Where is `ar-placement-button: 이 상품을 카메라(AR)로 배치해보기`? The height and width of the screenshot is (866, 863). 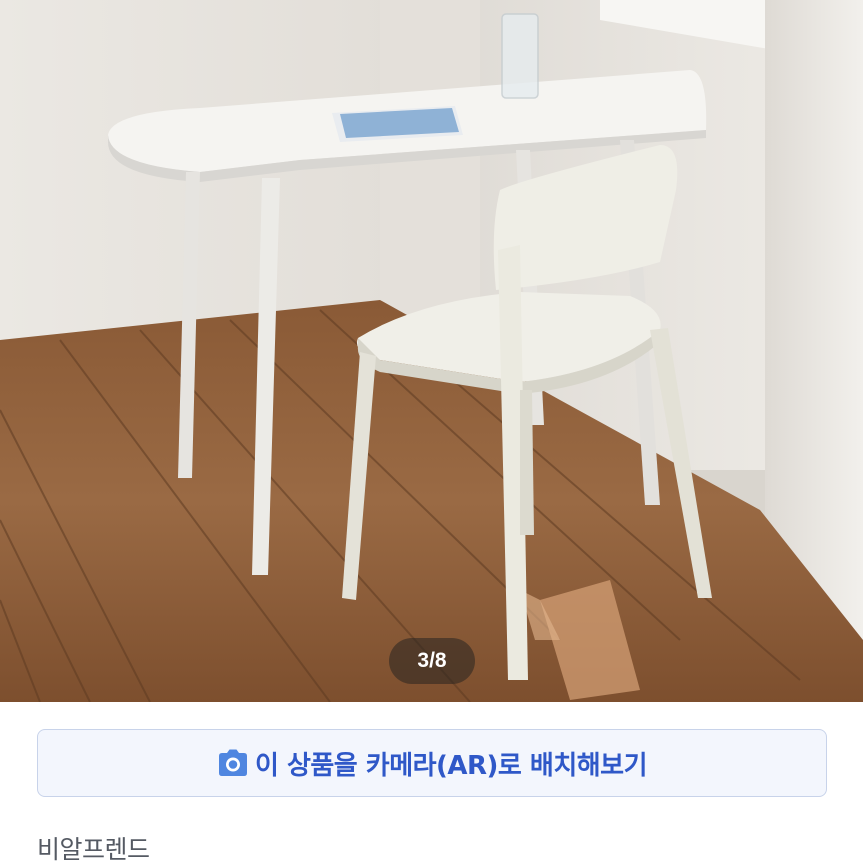 ar-placement-button: 이 상품을 카메라(AR)로 배치해보기 is located at coordinates (432, 763).